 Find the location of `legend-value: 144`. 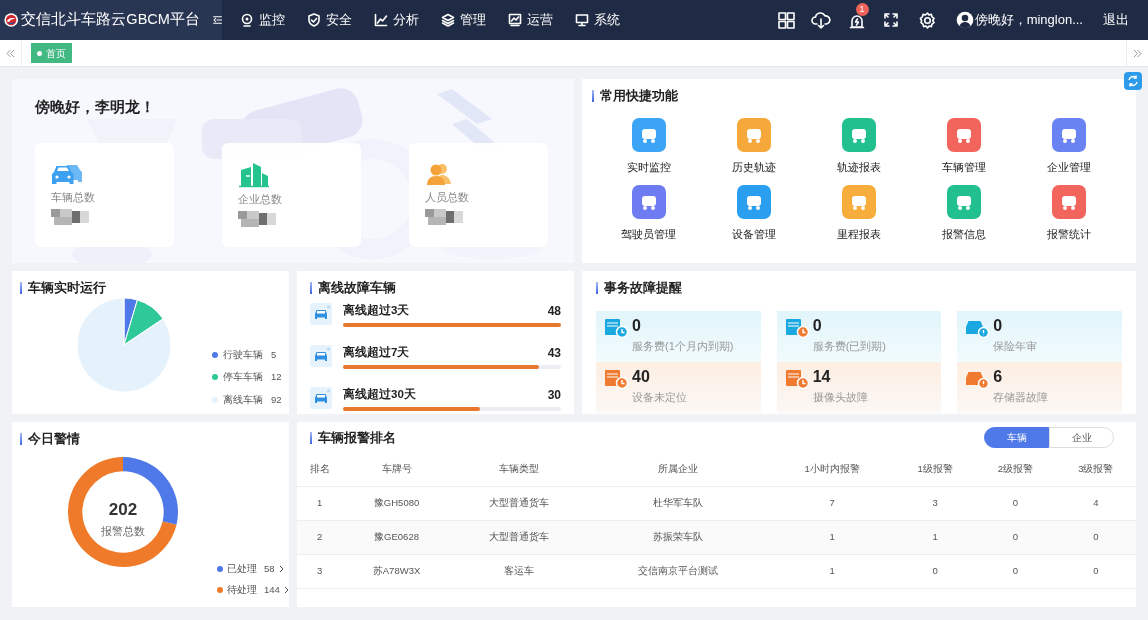

legend-value: 144 is located at coordinates (272, 590).